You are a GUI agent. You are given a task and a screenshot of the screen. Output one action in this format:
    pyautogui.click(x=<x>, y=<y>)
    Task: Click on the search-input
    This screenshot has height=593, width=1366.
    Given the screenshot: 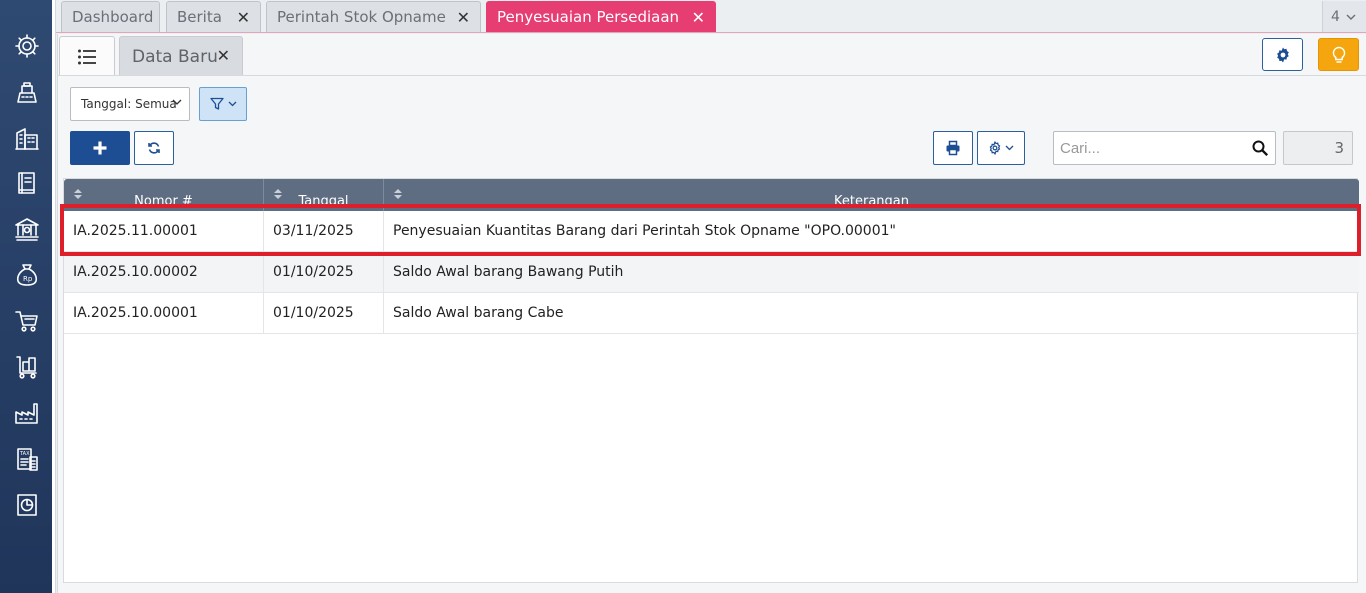 What is the action you would take?
    pyautogui.click(x=1149, y=148)
    